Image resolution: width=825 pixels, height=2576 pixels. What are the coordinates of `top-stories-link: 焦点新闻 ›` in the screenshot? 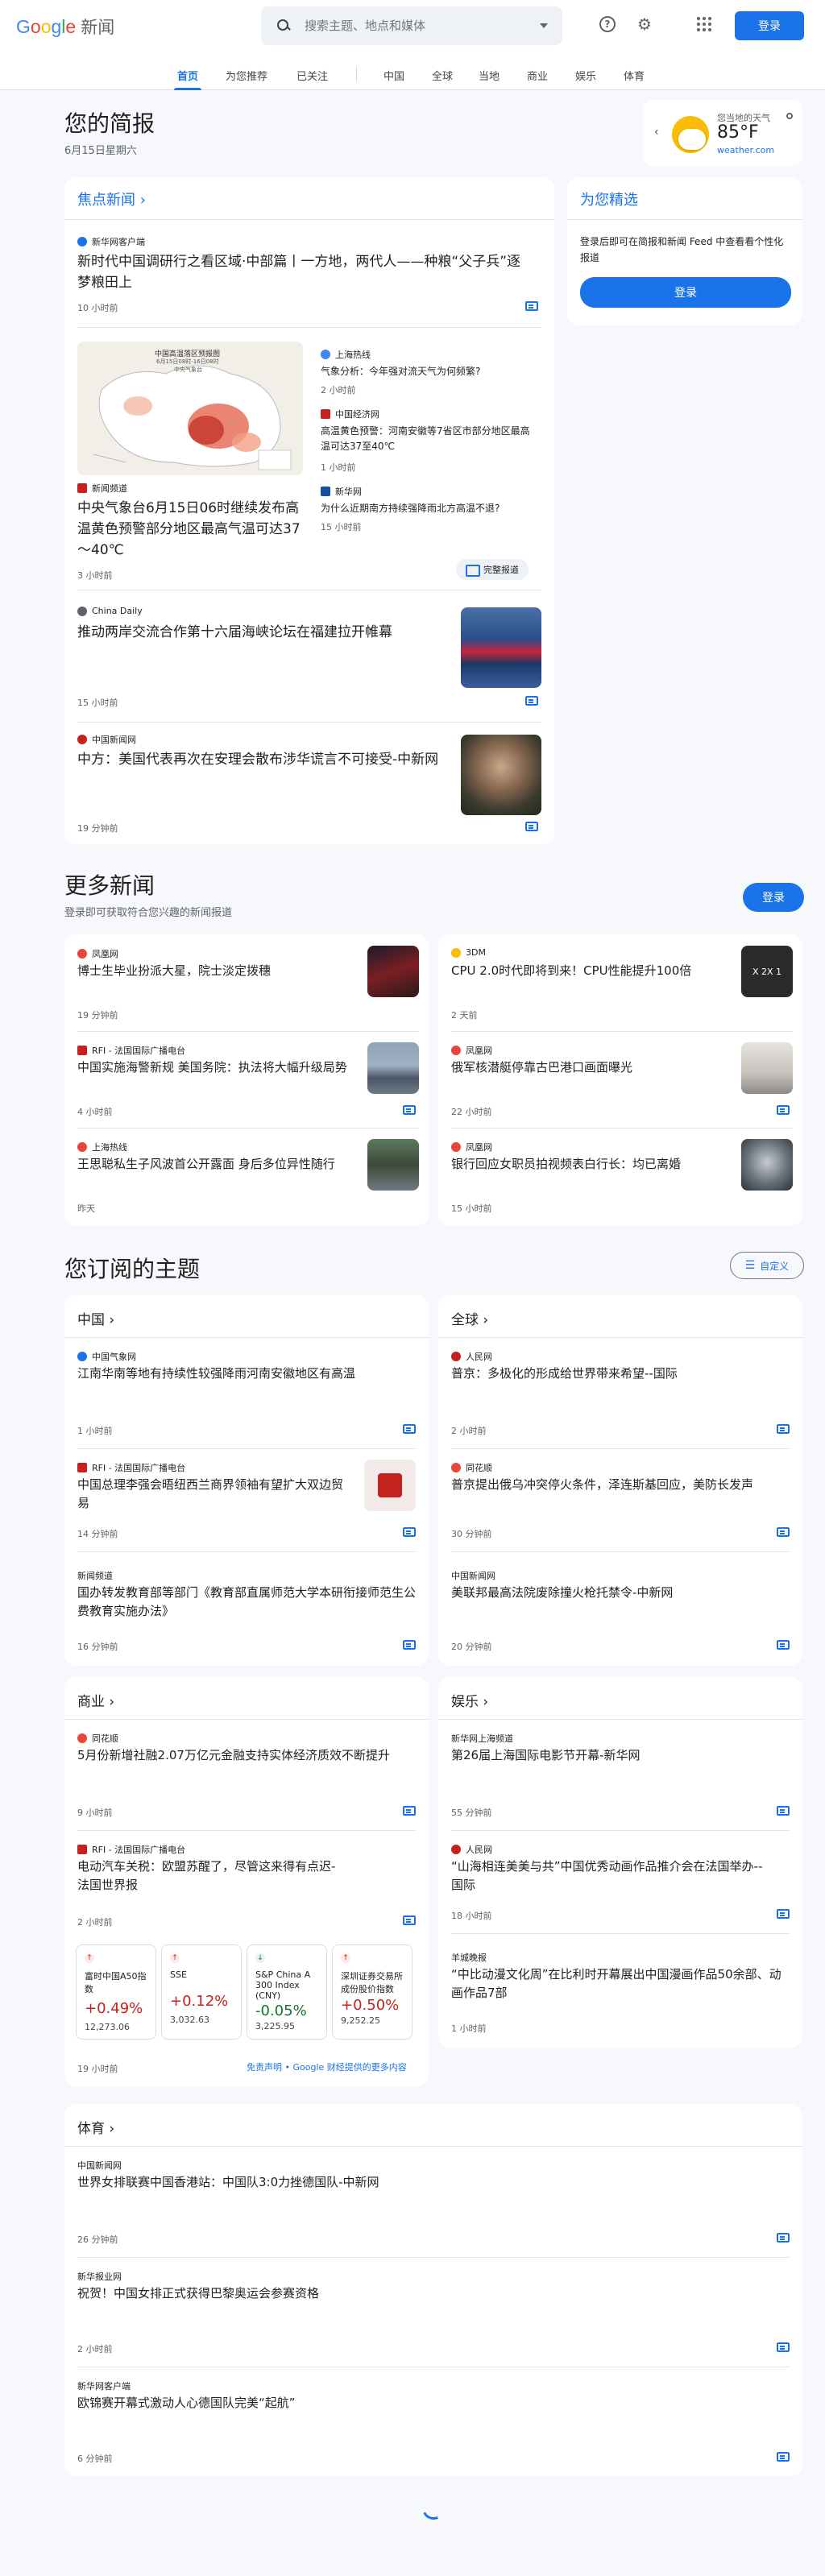 It's located at (112, 198).